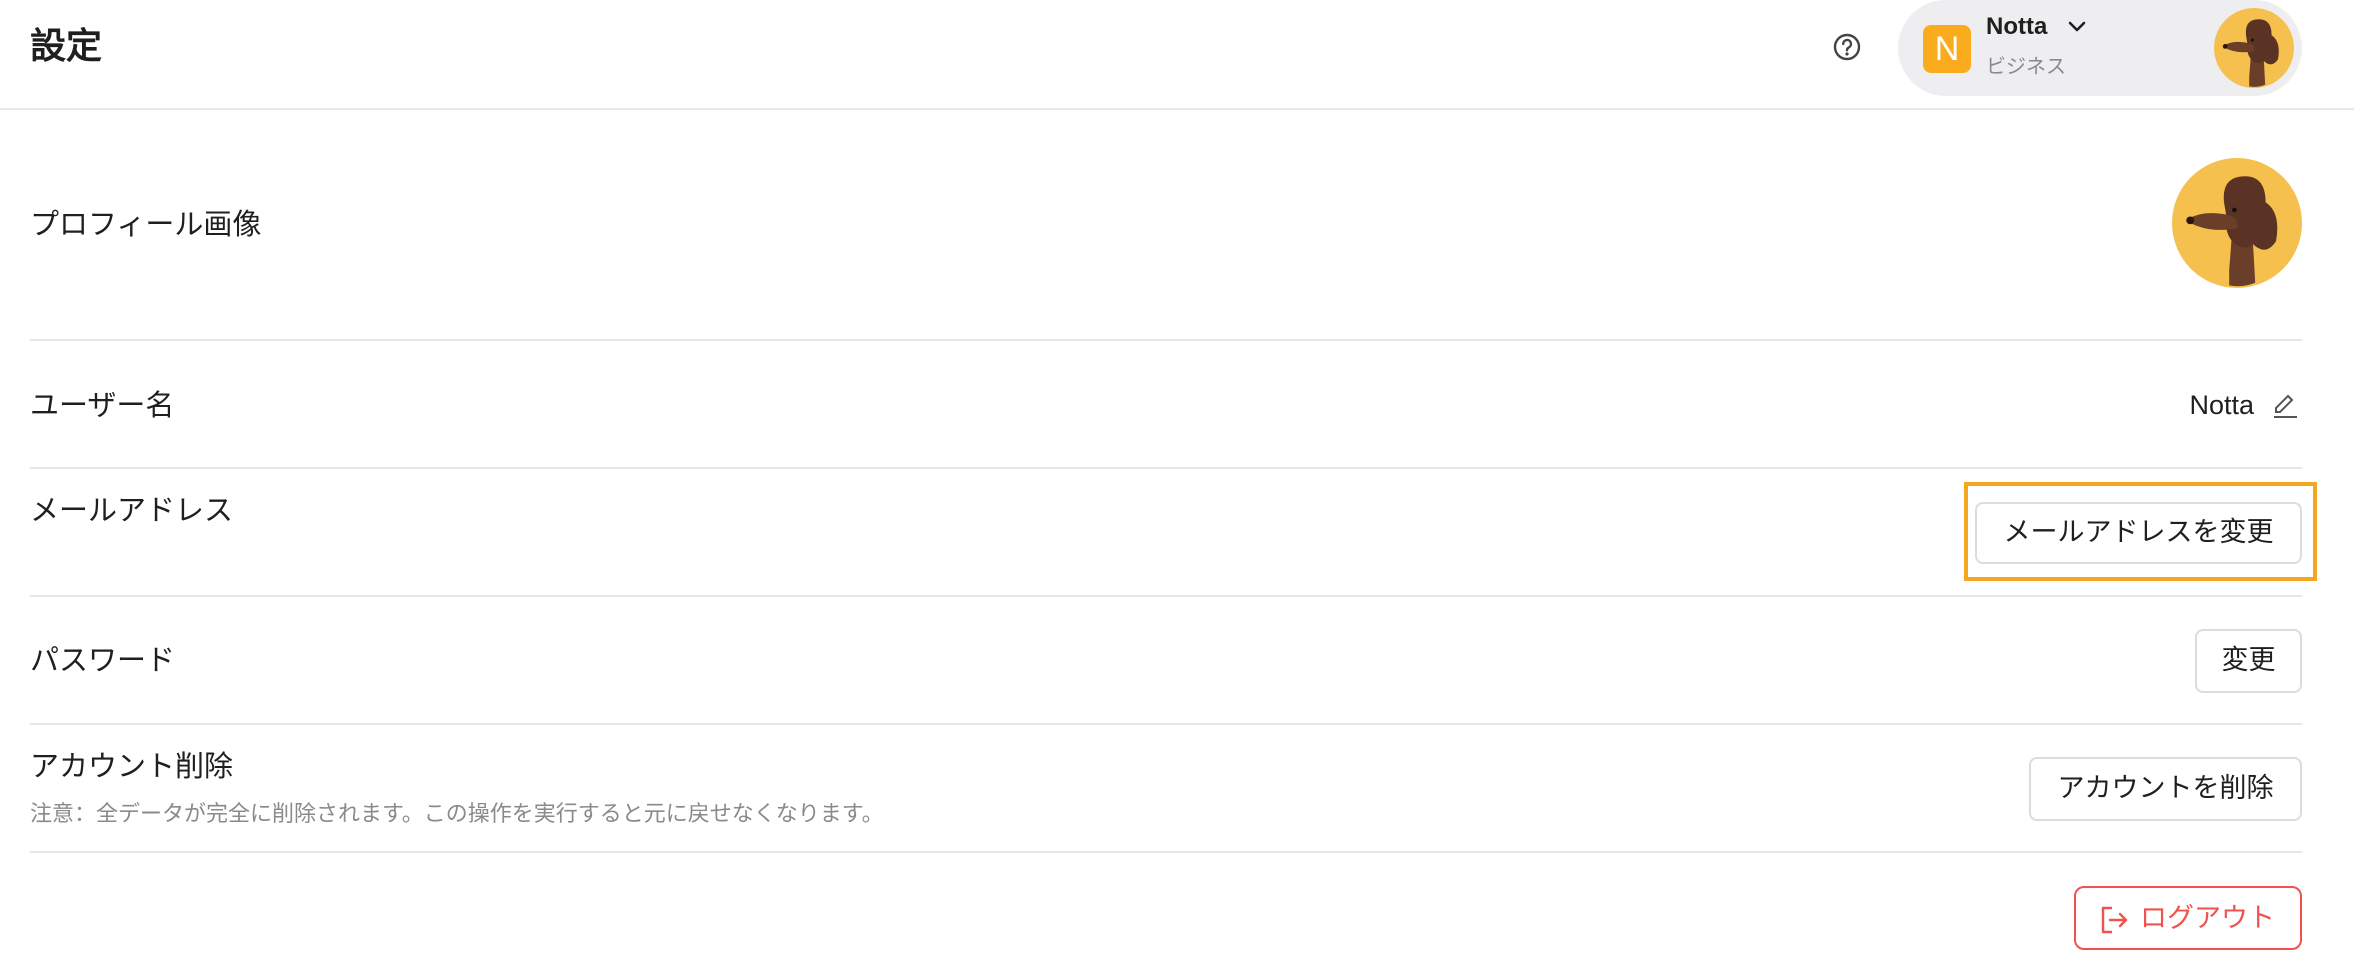  Describe the element at coordinates (2114, 920) in the screenshot. I see `logout-icon` at that location.